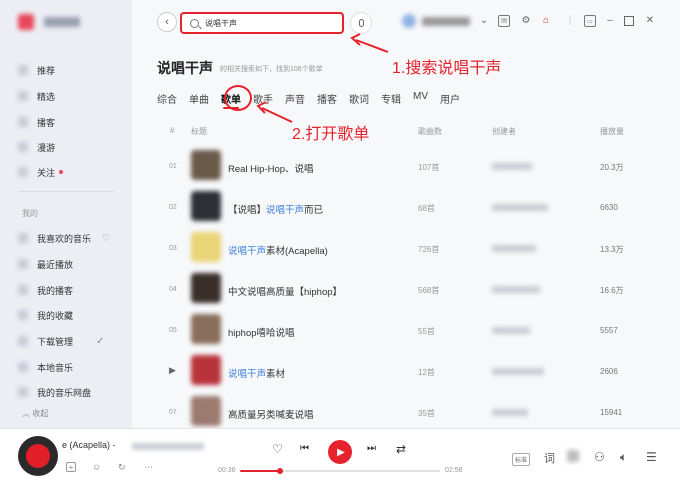 The image size is (680, 482). I want to click on progress-handle, so click(280, 471).